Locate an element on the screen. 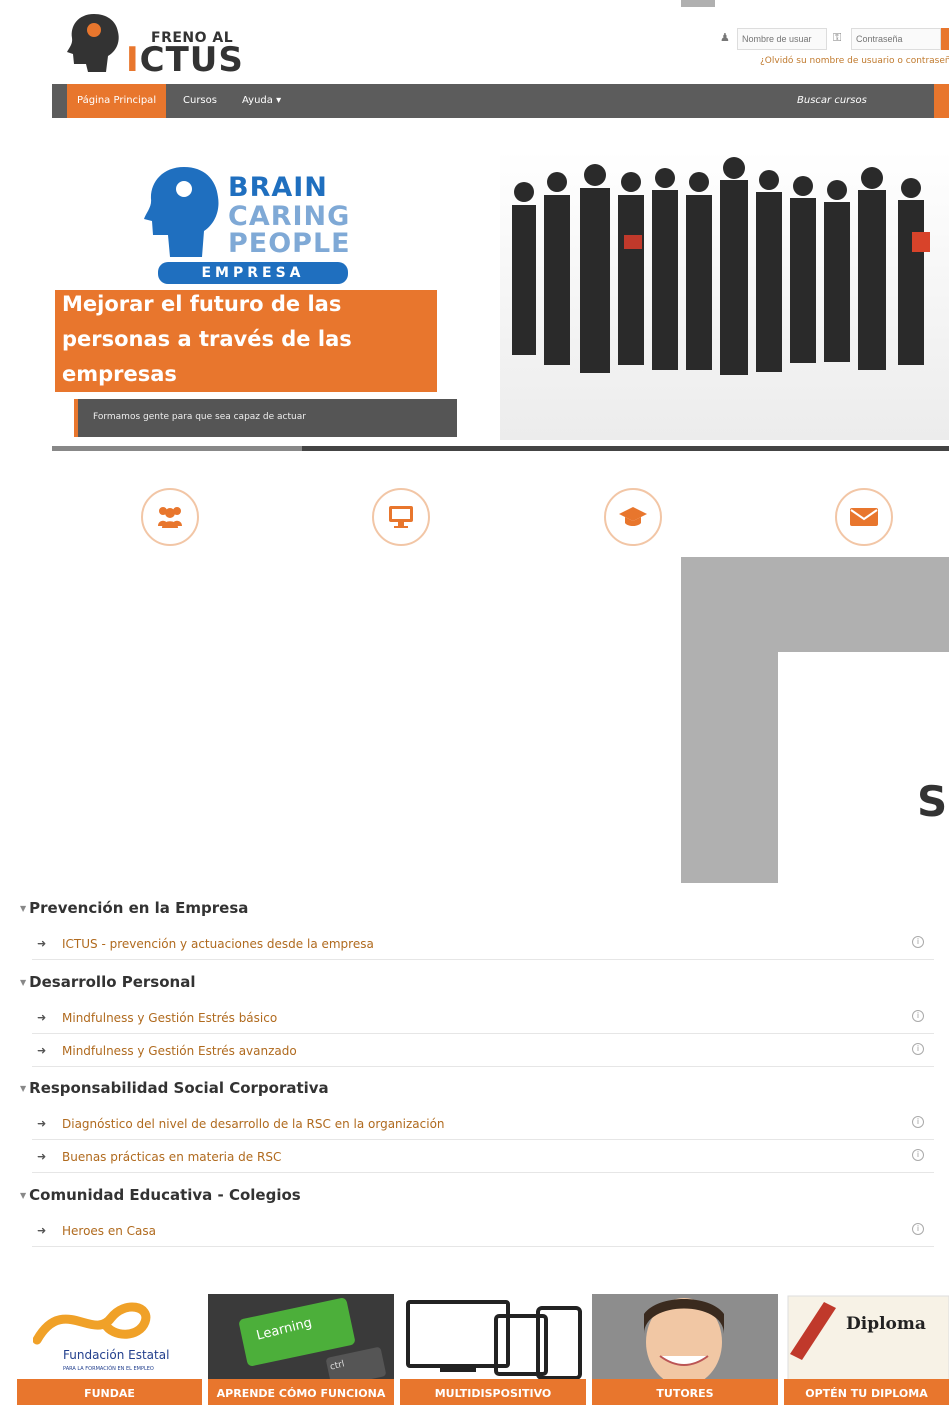 Image resolution: width=949 pixels, height=1405 pixels. tile-tutors: TUTORES is located at coordinates (685, 1349).